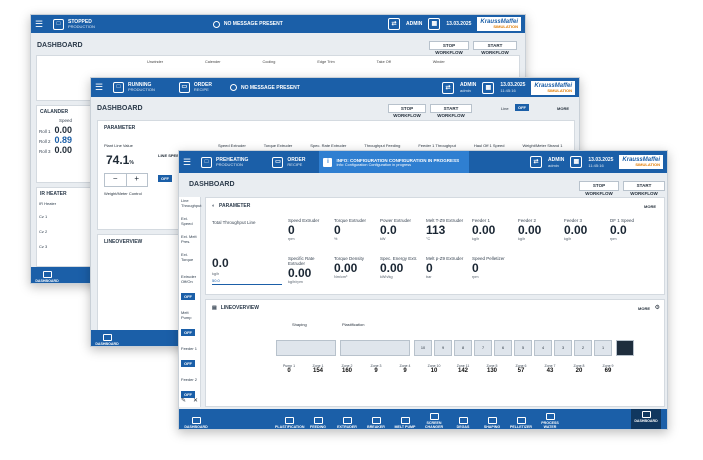 The height and width of the screenshot is (460, 703). Describe the element at coordinates (188, 296) in the screenshot. I see `extruder-toggle: OFF` at that location.